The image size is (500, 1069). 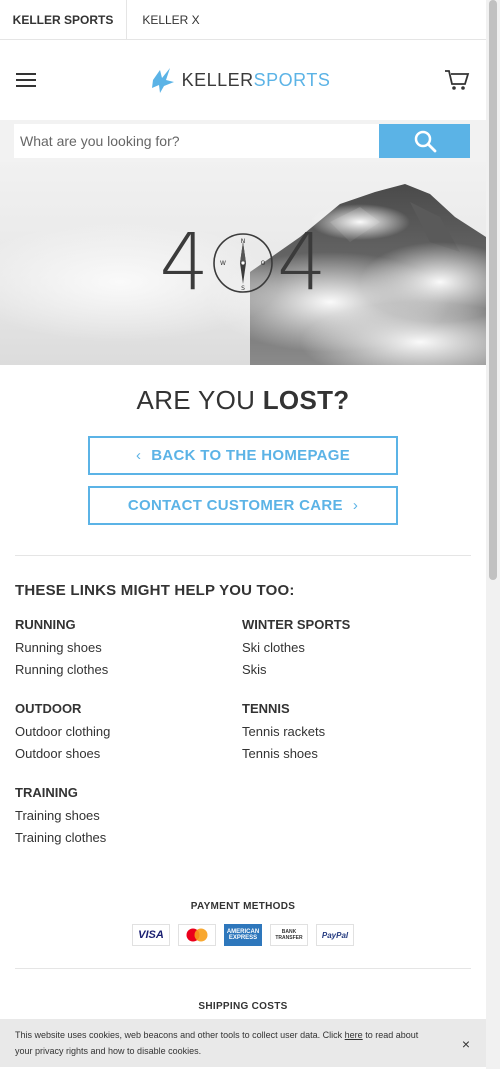 I want to click on compass-label-s: S, so click(x=243, y=288).